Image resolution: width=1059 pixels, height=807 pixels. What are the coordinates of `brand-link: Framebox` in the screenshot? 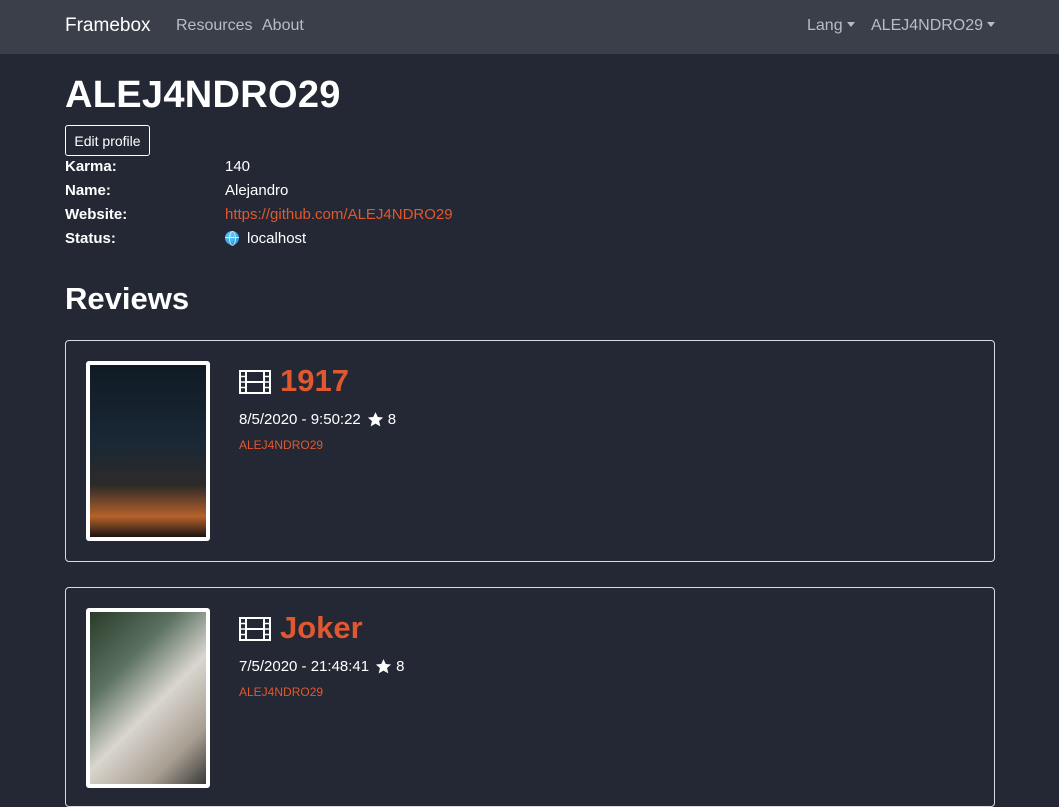 It's located at (108, 26).